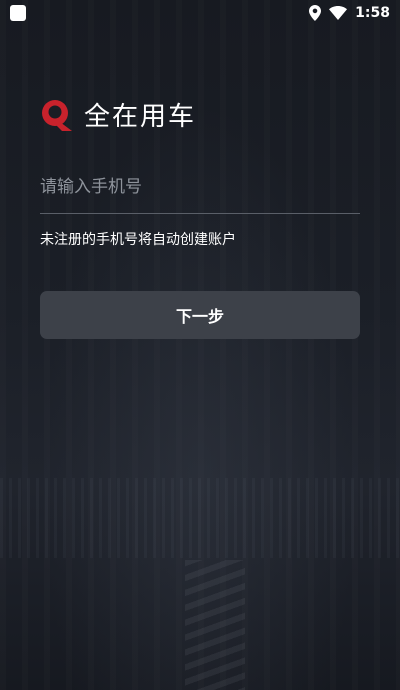 The image size is (400, 690). What do you see at coordinates (57, 115) in the screenshot?
I see `logo-mark-icon` at bounding box center [57, 115].